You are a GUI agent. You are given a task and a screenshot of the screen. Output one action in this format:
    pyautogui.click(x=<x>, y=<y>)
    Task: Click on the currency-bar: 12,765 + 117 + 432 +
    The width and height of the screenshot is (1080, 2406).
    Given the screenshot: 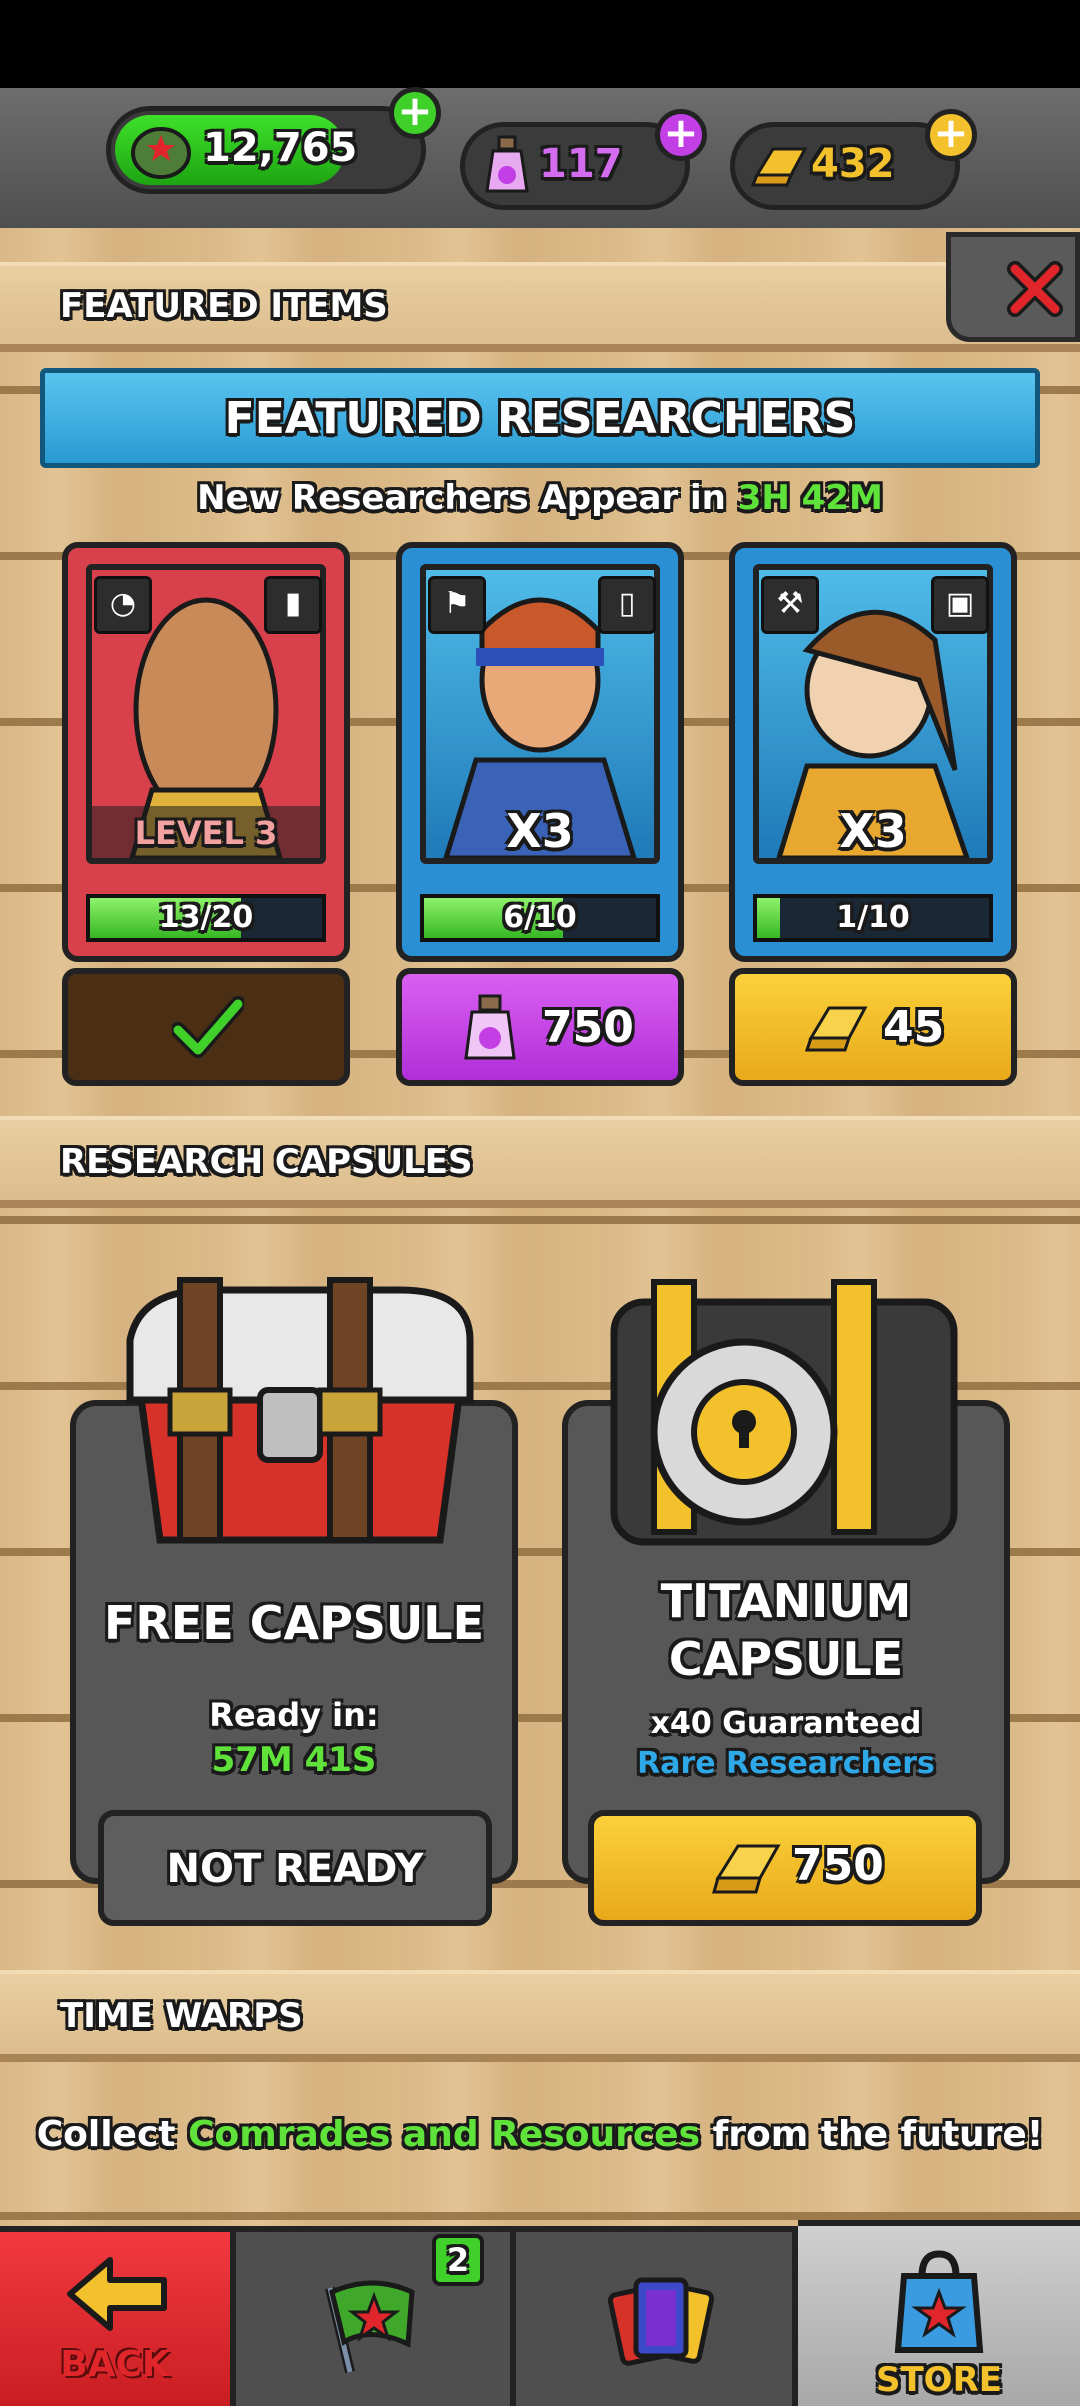 What is the action you would take?
    pyautogui.click(x=540, y=160)
    